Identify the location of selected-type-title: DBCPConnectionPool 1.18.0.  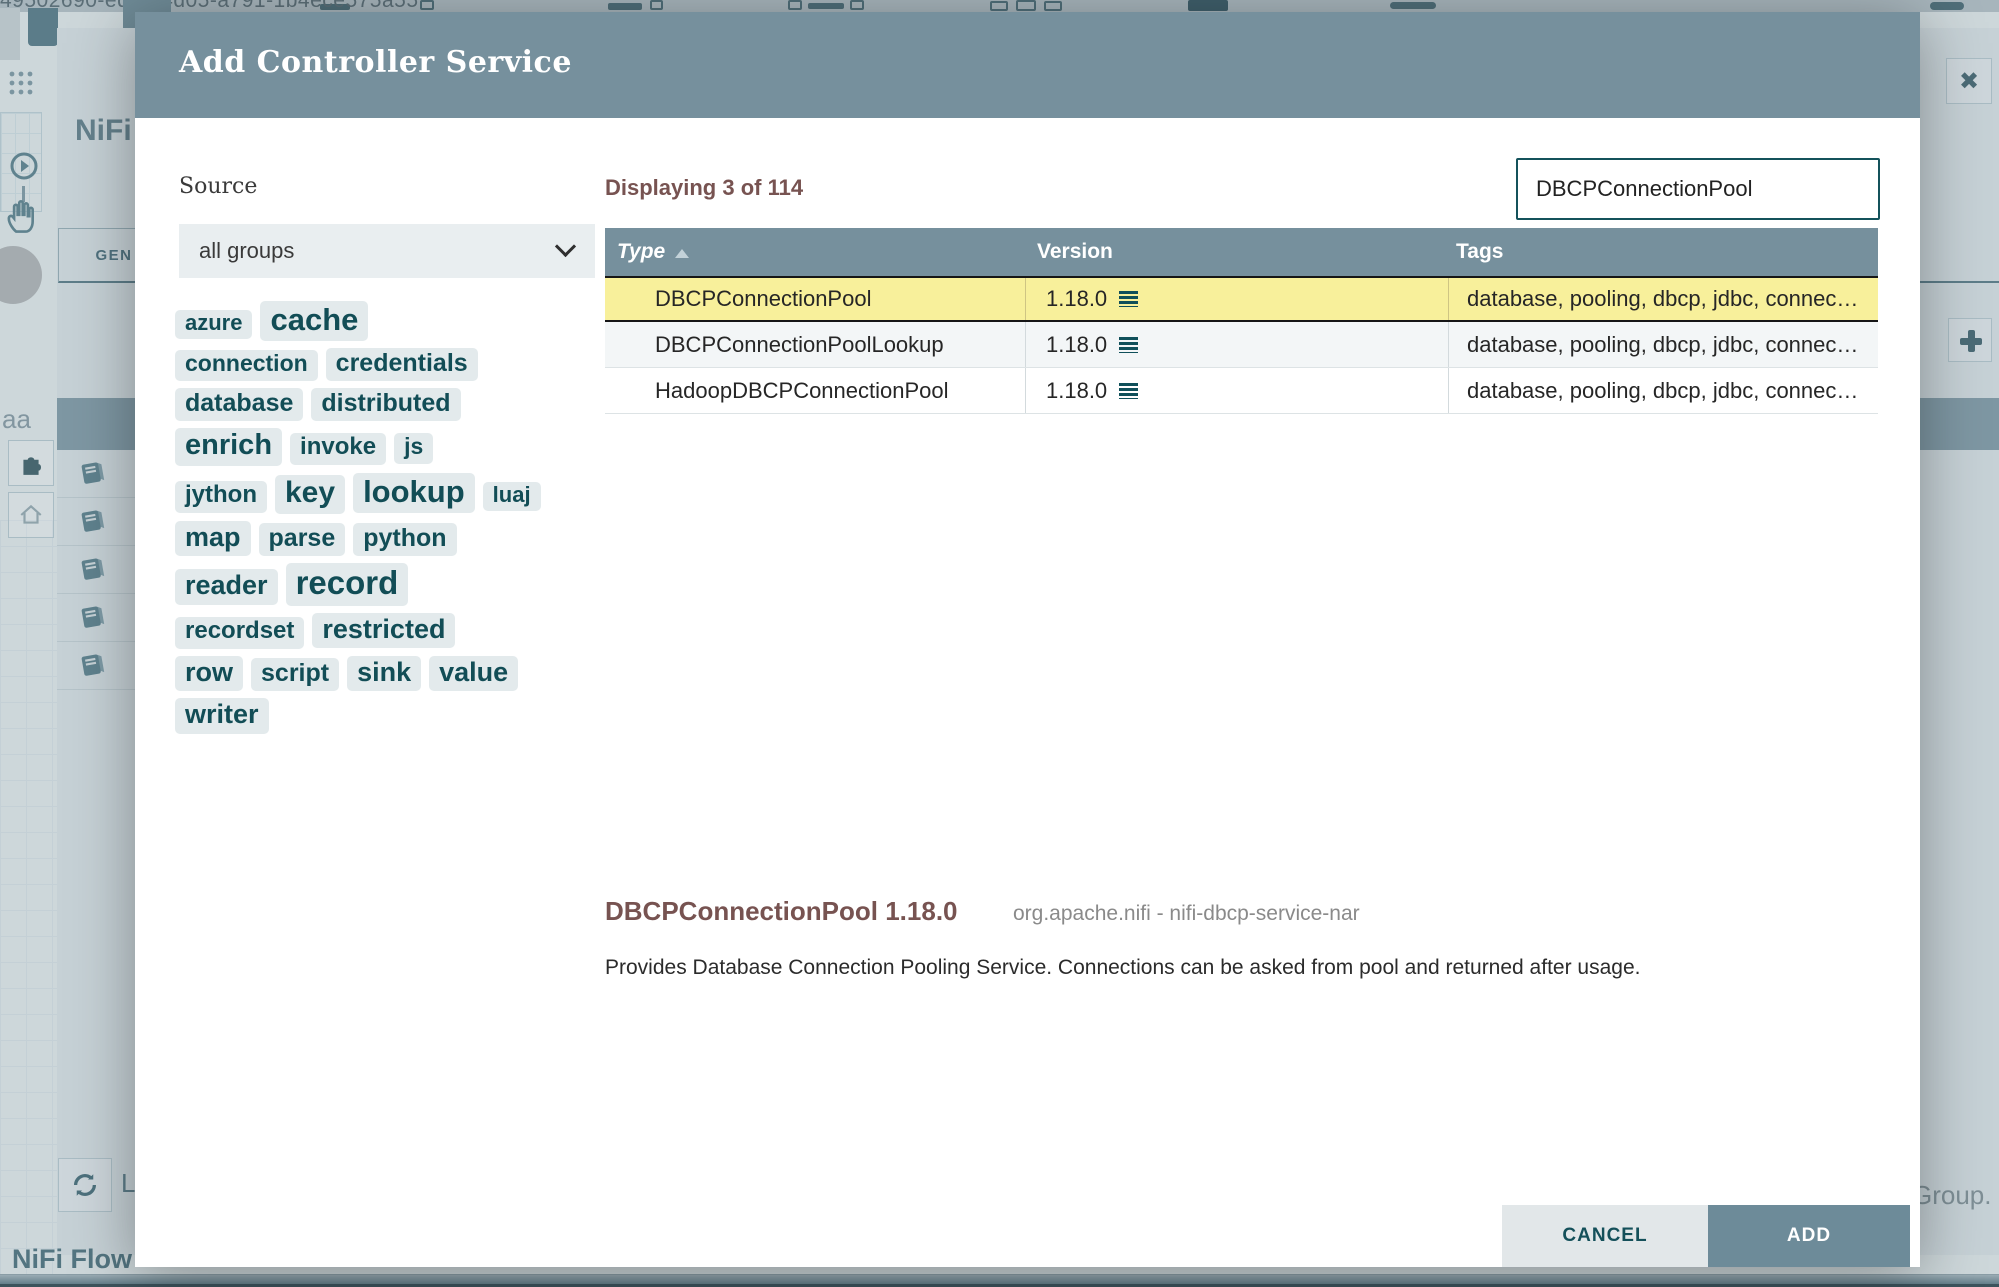
(781, 911).